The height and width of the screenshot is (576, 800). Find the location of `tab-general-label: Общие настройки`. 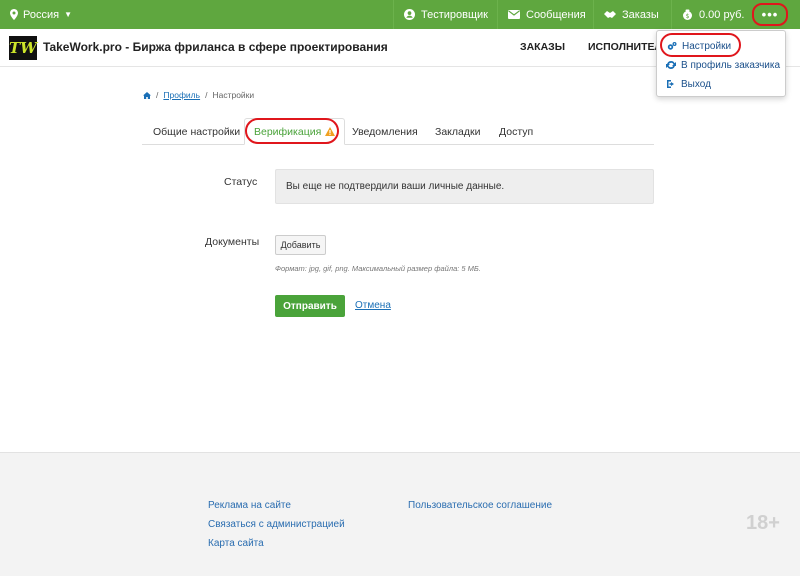

tab-general-label: Общие настройки is located at coordinates (197, 131).